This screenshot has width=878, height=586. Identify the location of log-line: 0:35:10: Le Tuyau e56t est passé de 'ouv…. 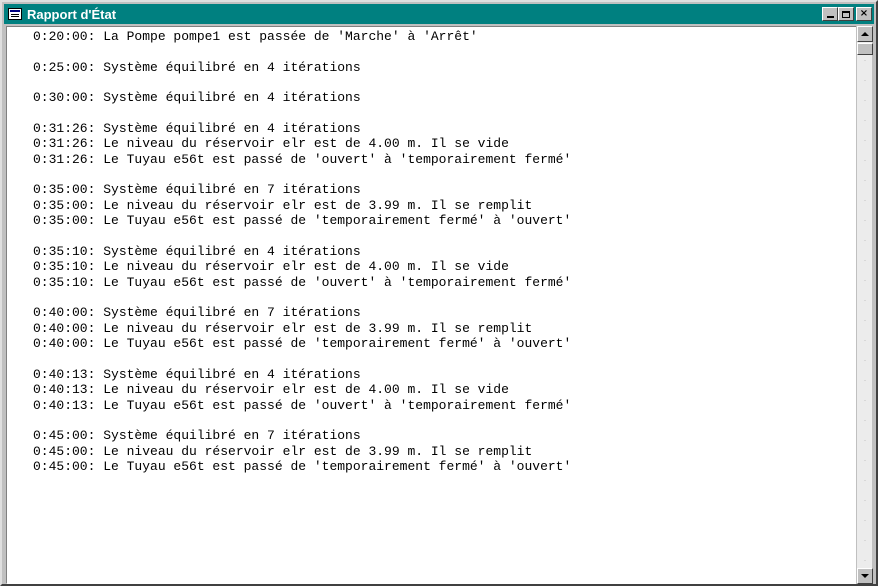
(302, 282).